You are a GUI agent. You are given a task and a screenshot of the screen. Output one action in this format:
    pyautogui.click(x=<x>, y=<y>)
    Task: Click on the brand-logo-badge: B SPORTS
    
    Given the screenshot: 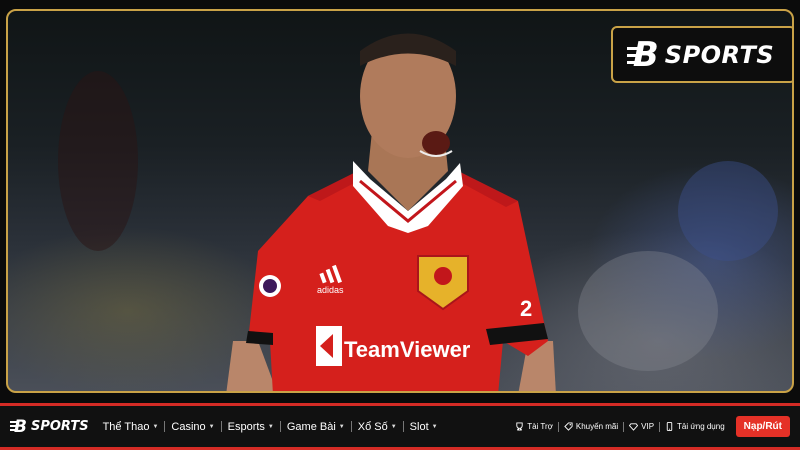 What is the action you would take?
    pyautogui.click(x=701, y=54)
    